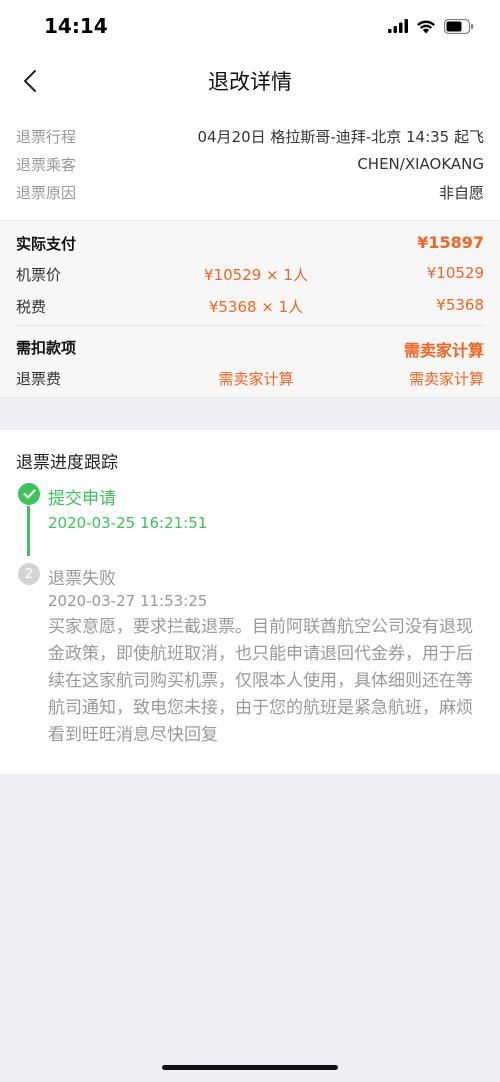 The width and height of the screenshot is (500, 1082). I want to click on info-row-reason: 退票原因 非自愿, so click(250, 192).